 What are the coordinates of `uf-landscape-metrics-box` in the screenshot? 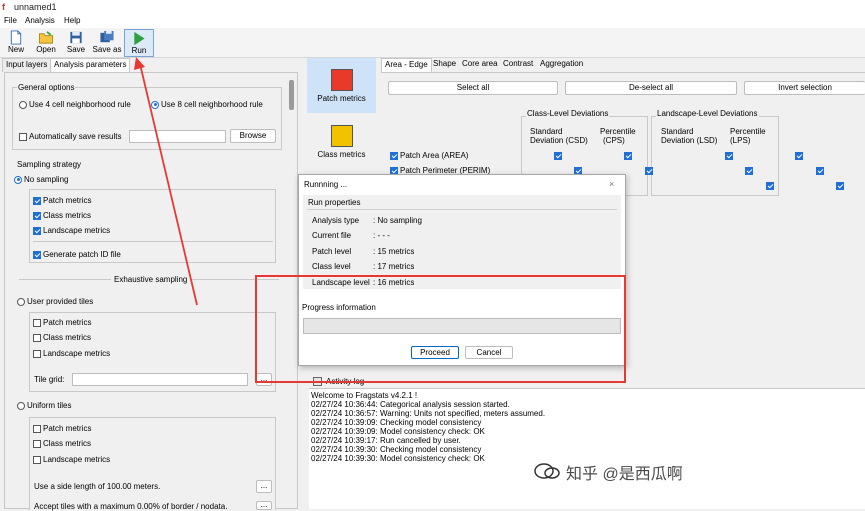 It's located at (37, 459).